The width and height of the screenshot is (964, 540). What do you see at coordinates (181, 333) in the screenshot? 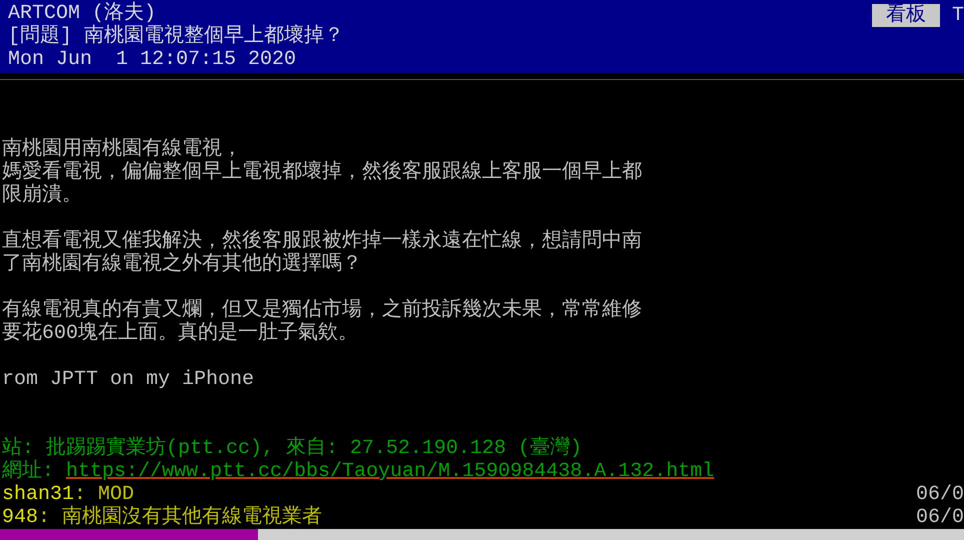
I see `article-text: 要花600塊在上面。真的是一肚子氣欸。` at bounding box center [181, 333].